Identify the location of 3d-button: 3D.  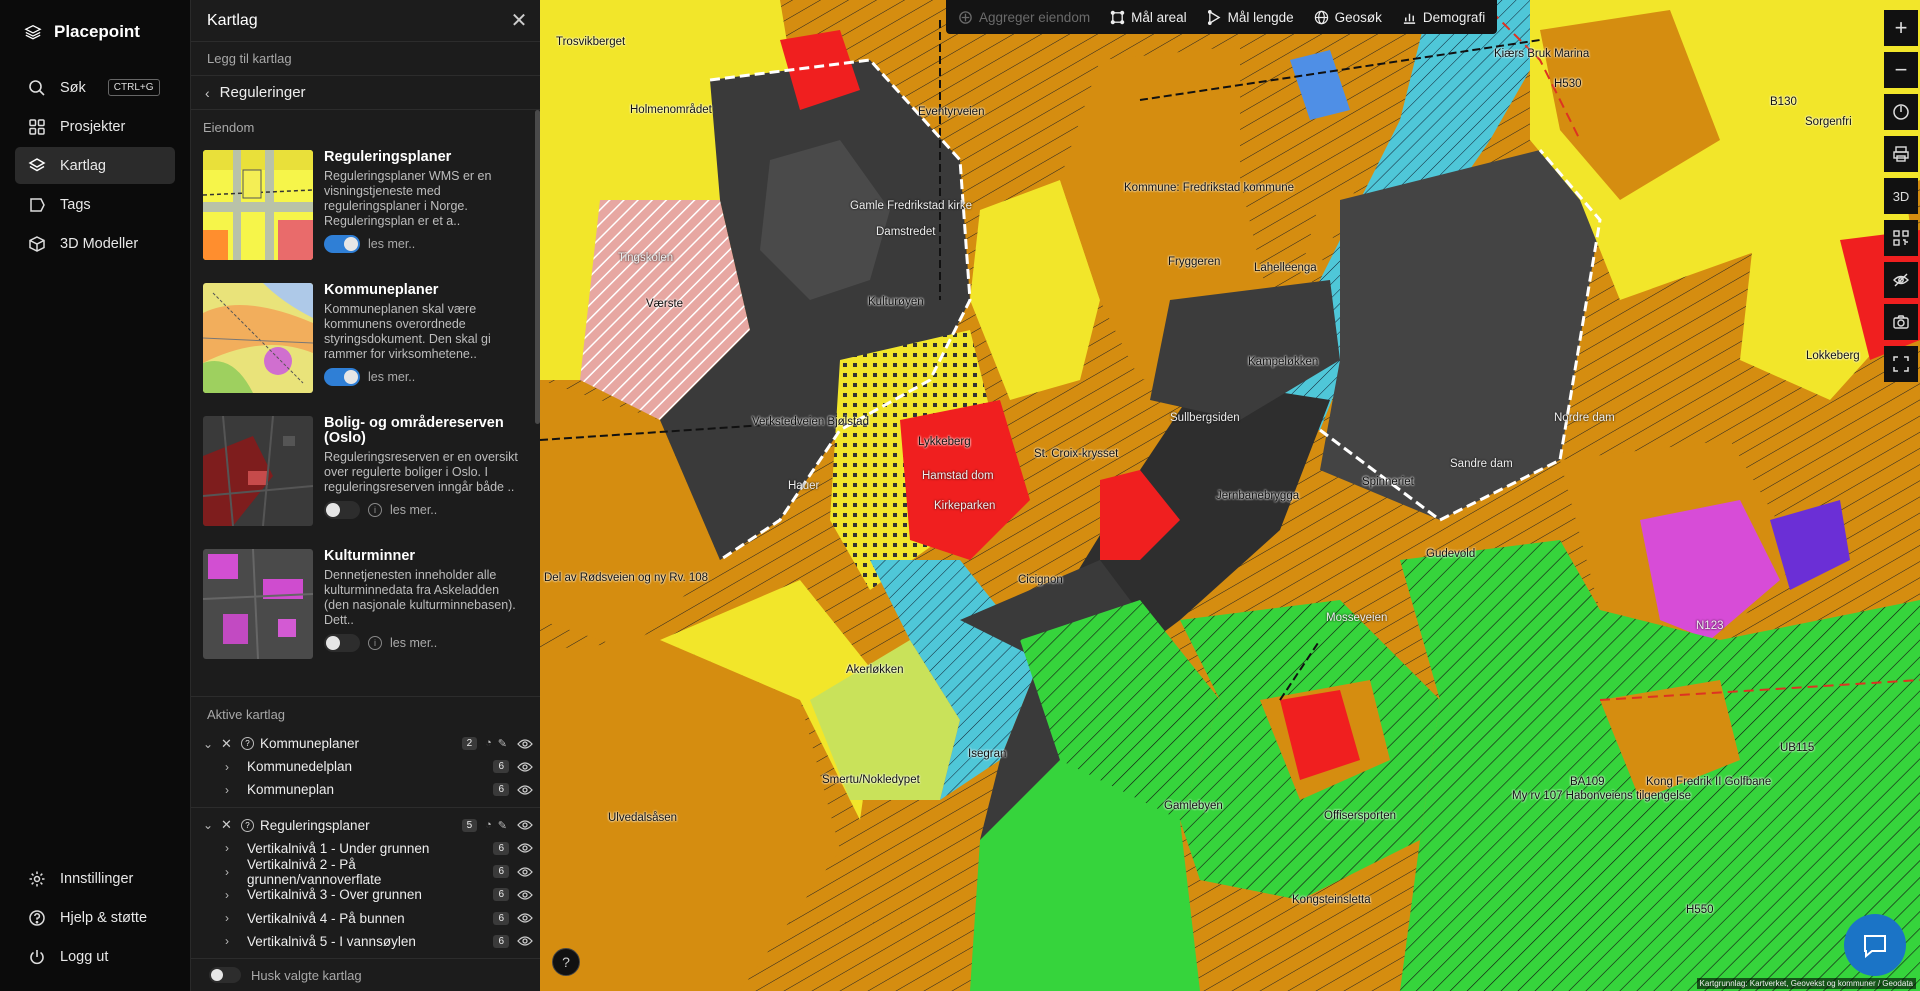
(1901, 196).